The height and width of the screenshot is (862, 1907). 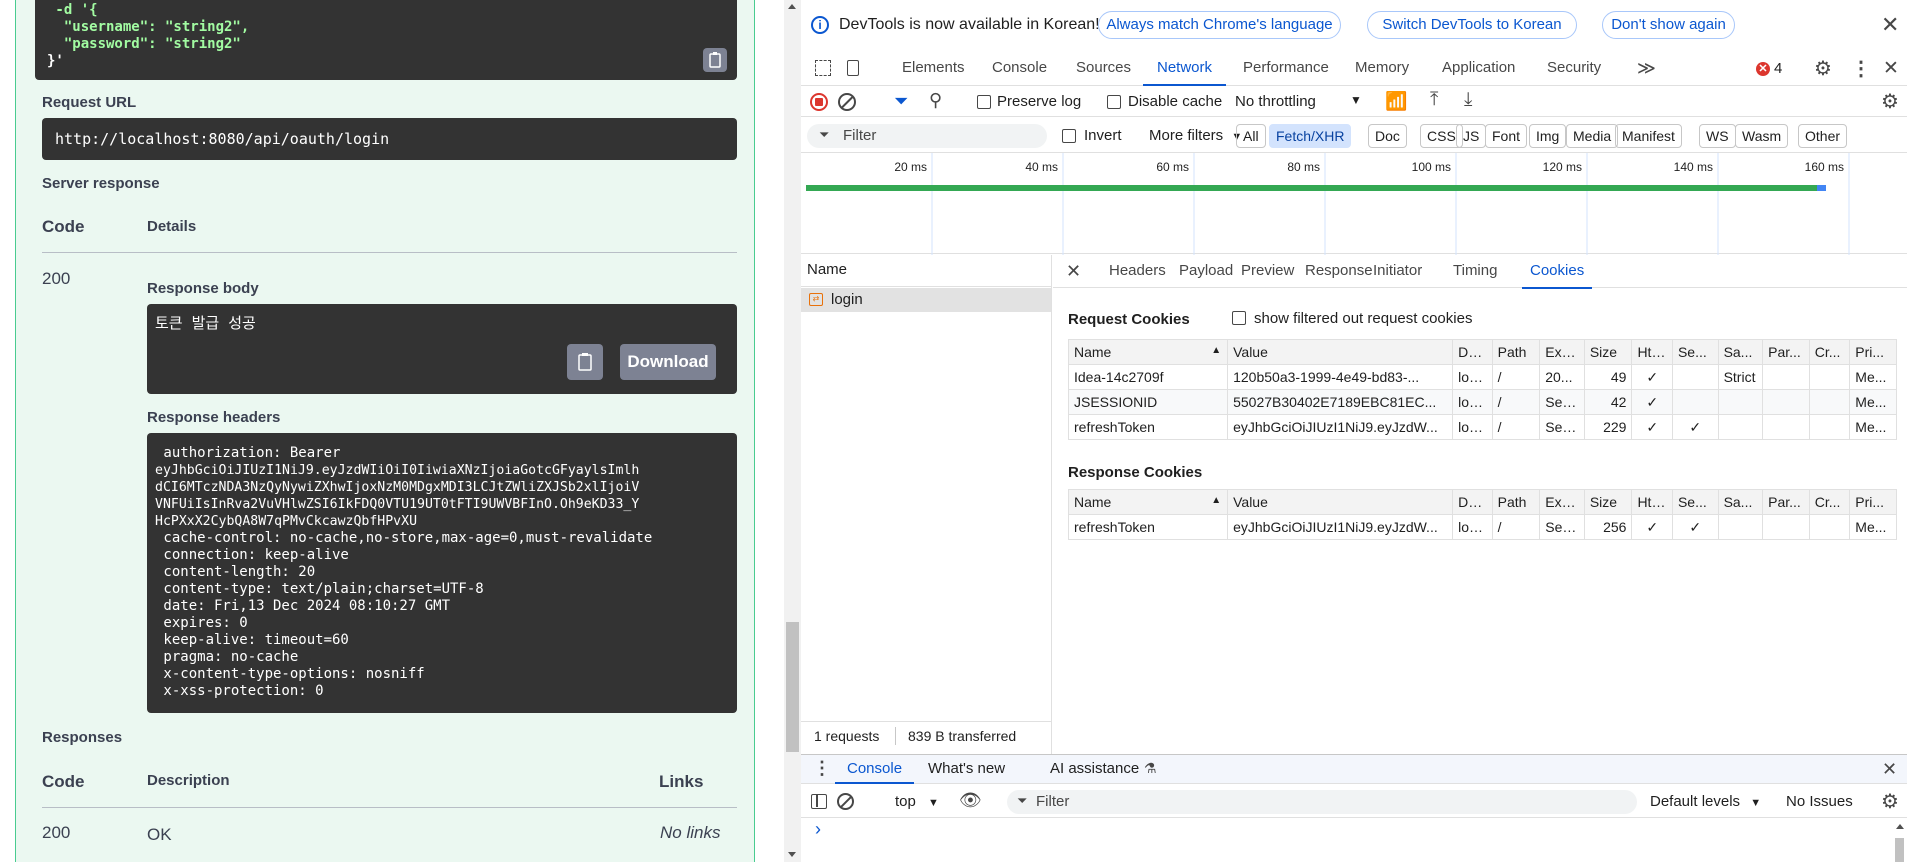 I want to click on detail-tab-response: Response, so click(x=1339, y=271).